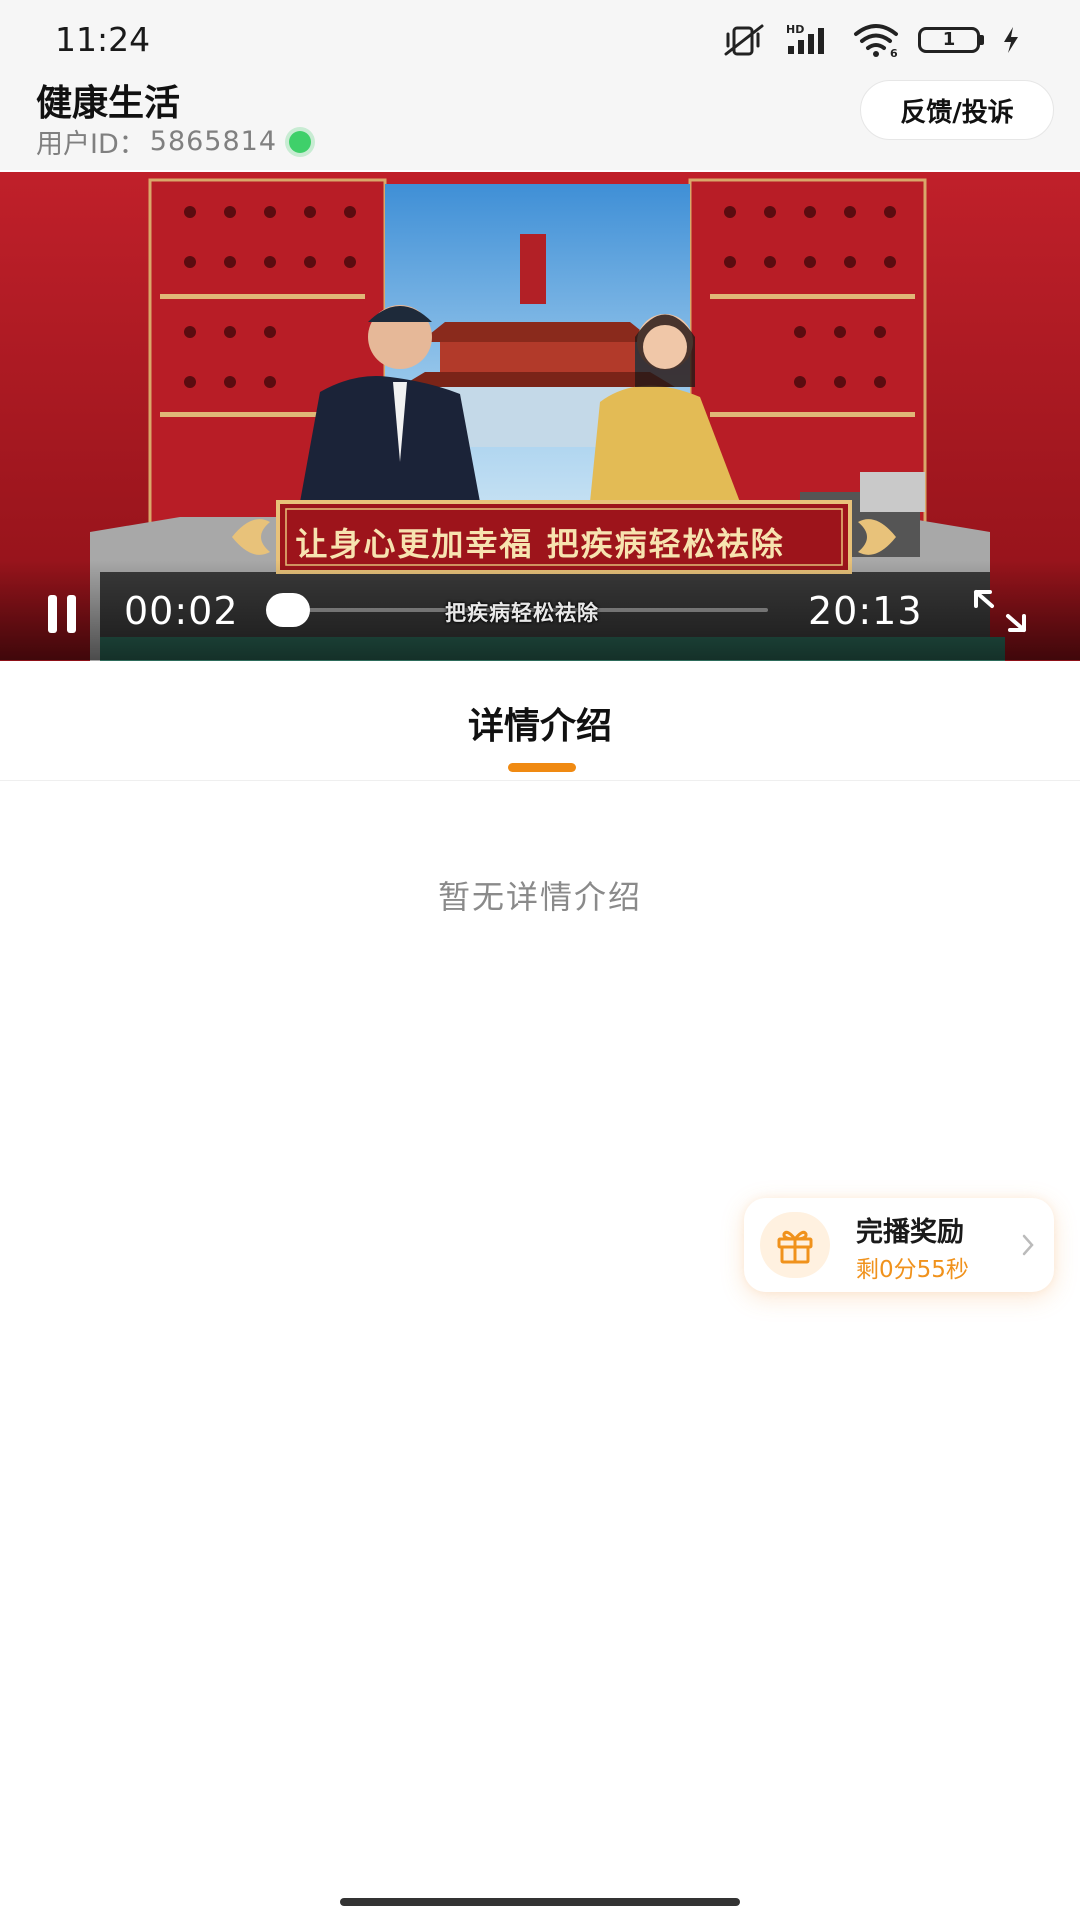  I want to click on reward-title: 完播奖励, so click(910, 1232).